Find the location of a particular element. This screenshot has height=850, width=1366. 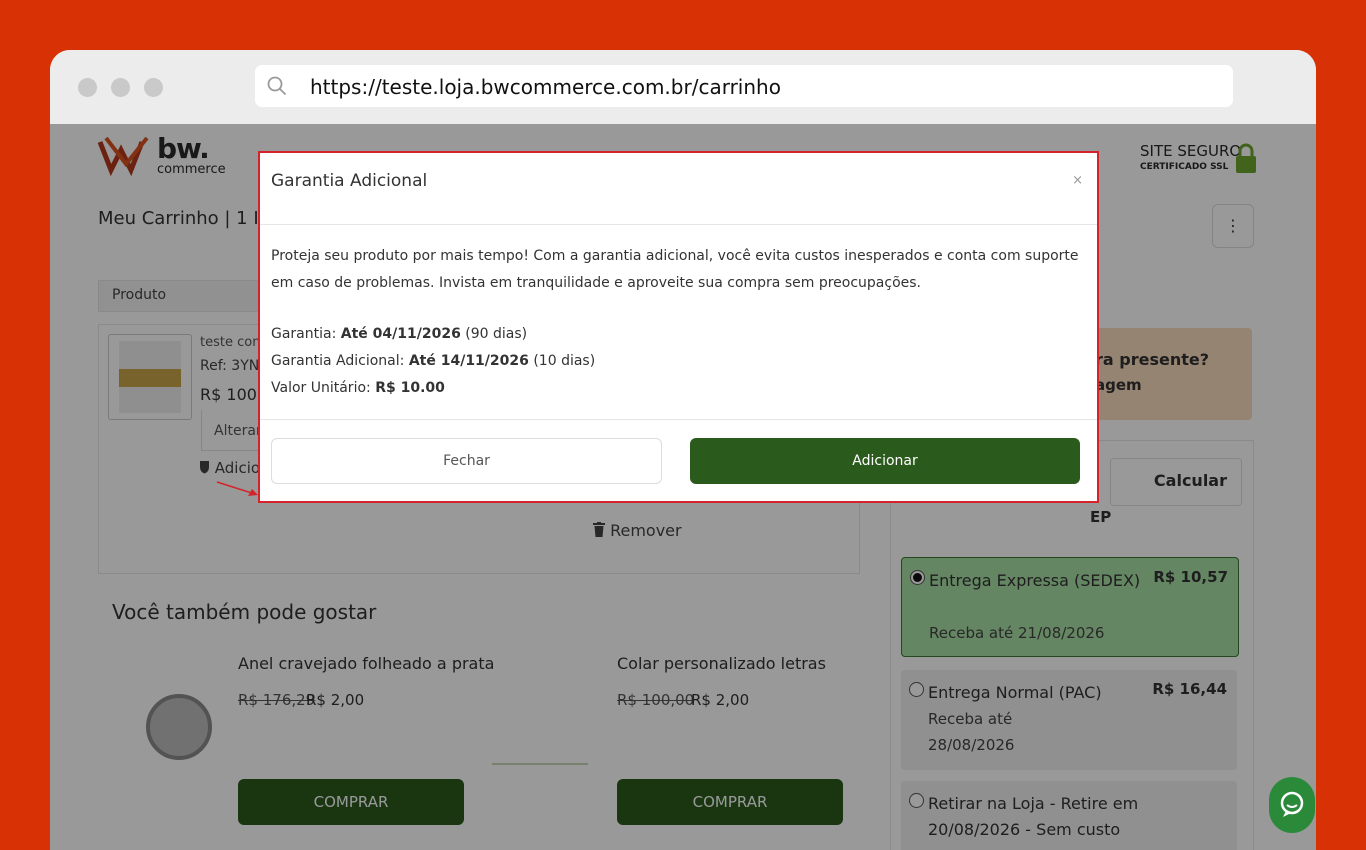

window-minimize-dot is located at coordinates (120, 87).